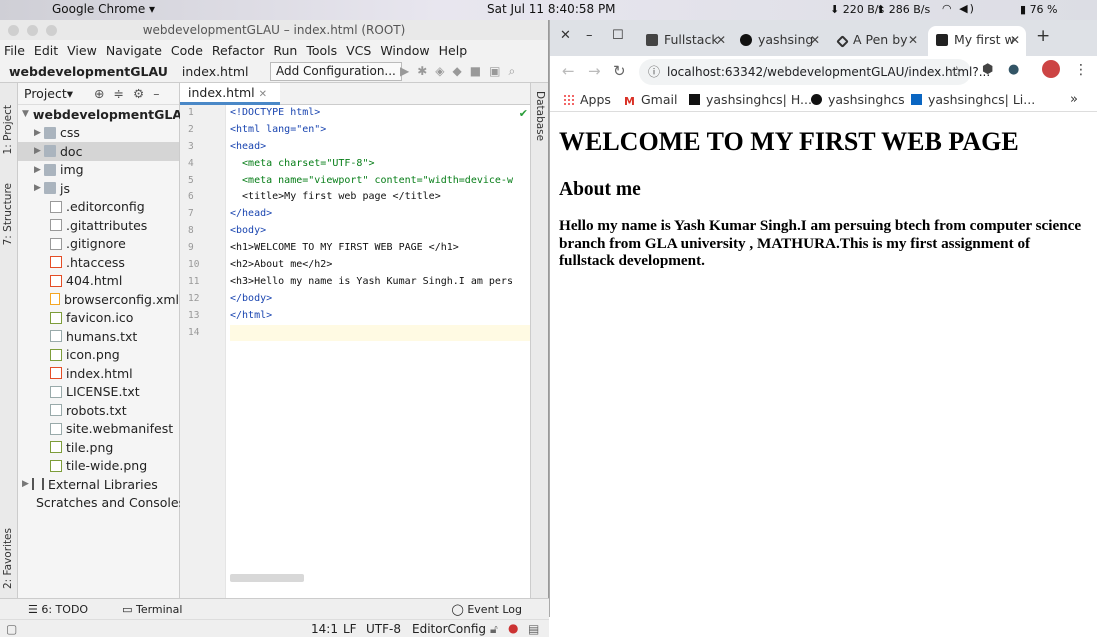 This screenshot has width=1097, height=637. I want to click on todo-tool-tab: ☰ 6: TODO, so click(58, 609).